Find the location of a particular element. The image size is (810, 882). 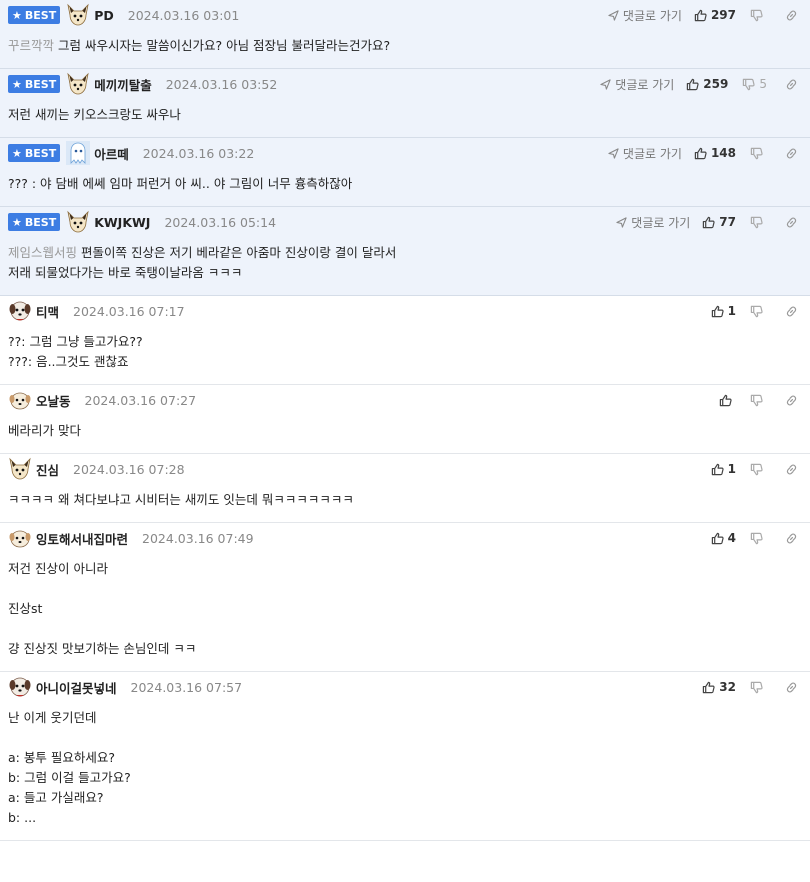

like-button: 297 is located at coordinates (715, 15).